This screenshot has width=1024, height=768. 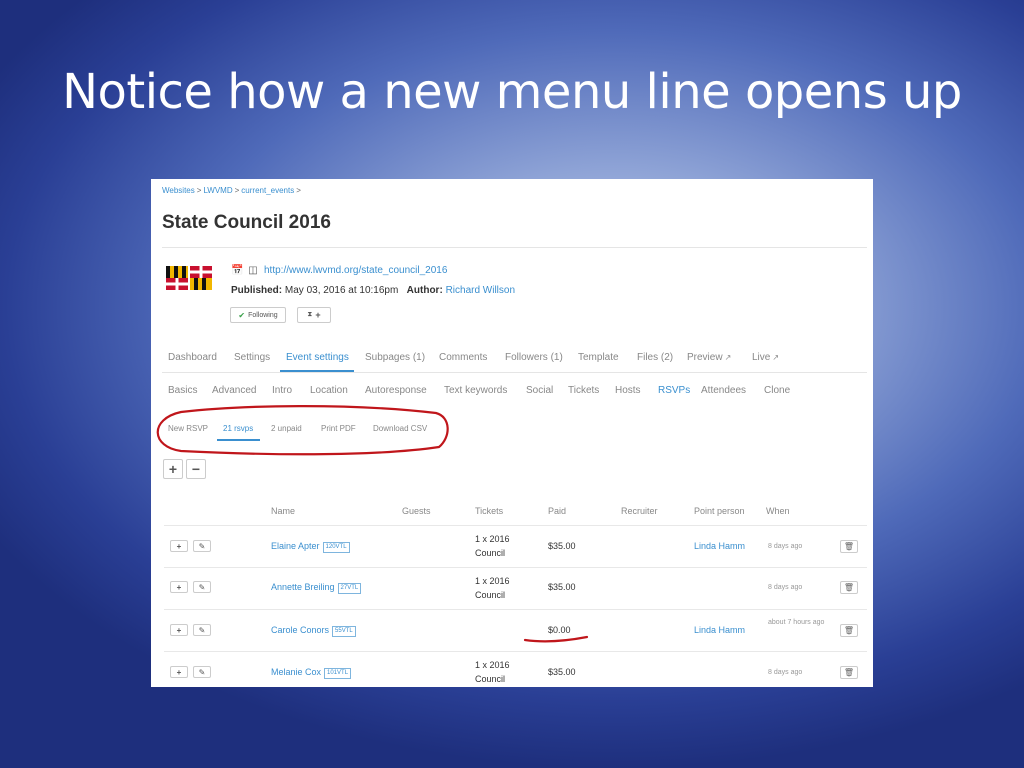 I want to click on annotation-overlay, so click(x=372, y=524).